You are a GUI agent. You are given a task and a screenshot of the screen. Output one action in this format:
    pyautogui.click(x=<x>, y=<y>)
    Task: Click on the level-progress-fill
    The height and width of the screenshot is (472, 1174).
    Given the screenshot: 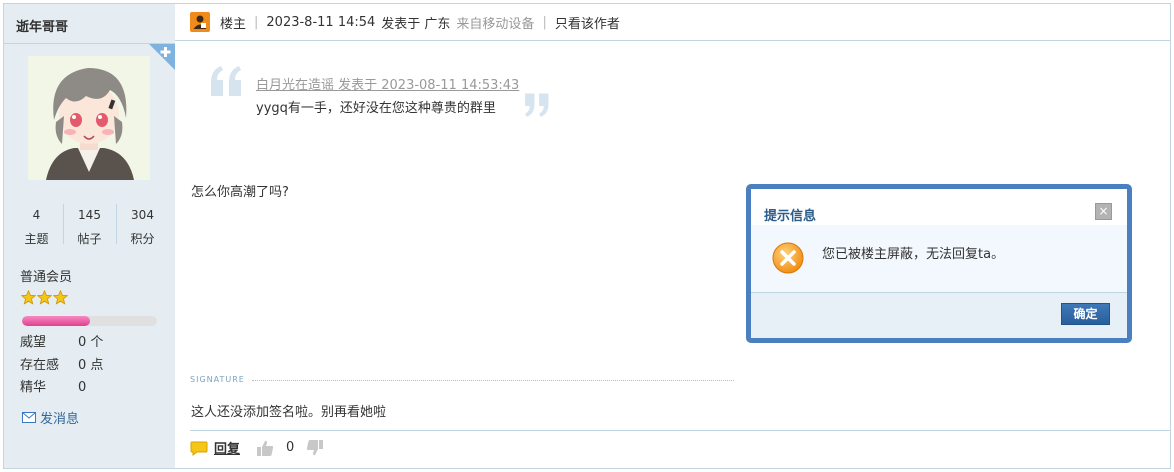 What is the action you would take?
    pyautogui.click(x=56, y=321)
    